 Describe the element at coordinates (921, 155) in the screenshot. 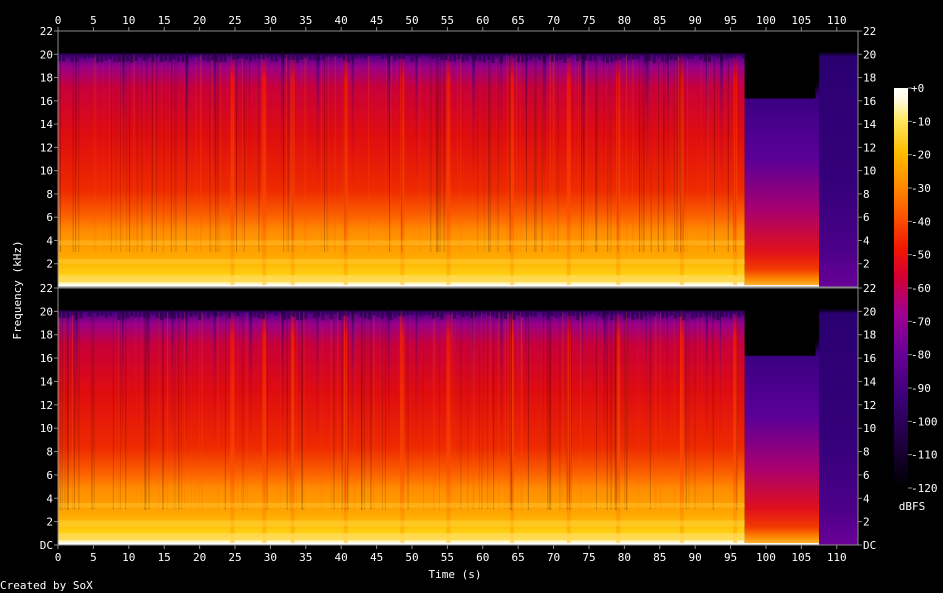

I see `colorbar-tick-label: -20` at that location.